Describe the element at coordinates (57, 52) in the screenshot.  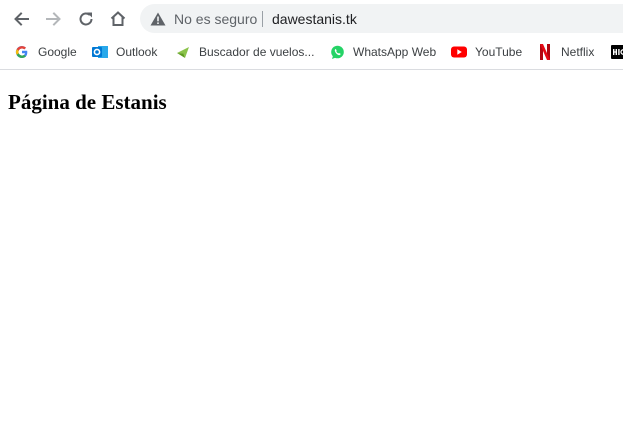
I see `bookmark-label: Google` at that location.